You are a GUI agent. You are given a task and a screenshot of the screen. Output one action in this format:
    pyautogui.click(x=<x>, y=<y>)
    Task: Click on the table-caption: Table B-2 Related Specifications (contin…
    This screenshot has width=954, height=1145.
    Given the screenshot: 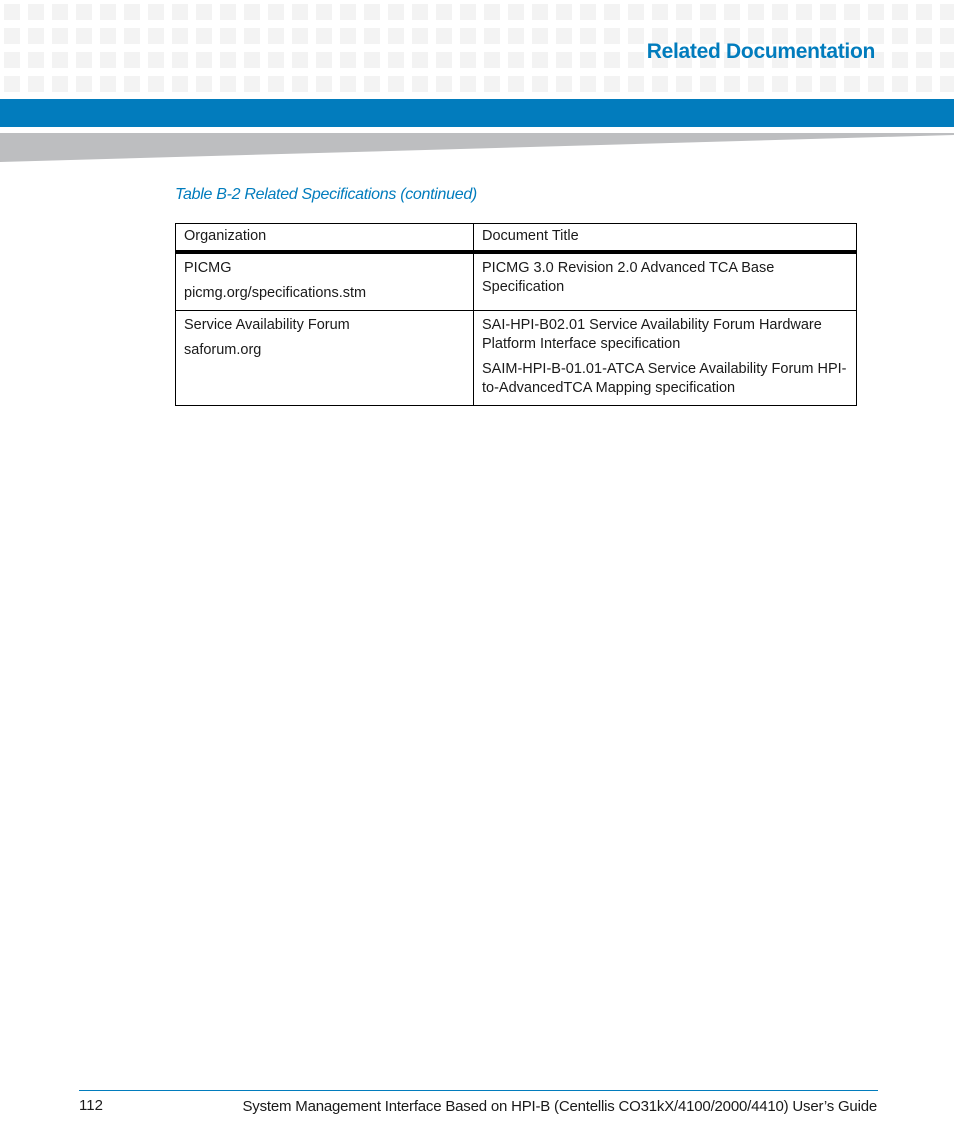 What is the action you would take?
    pyautogui.click(x=326, y=194)
    